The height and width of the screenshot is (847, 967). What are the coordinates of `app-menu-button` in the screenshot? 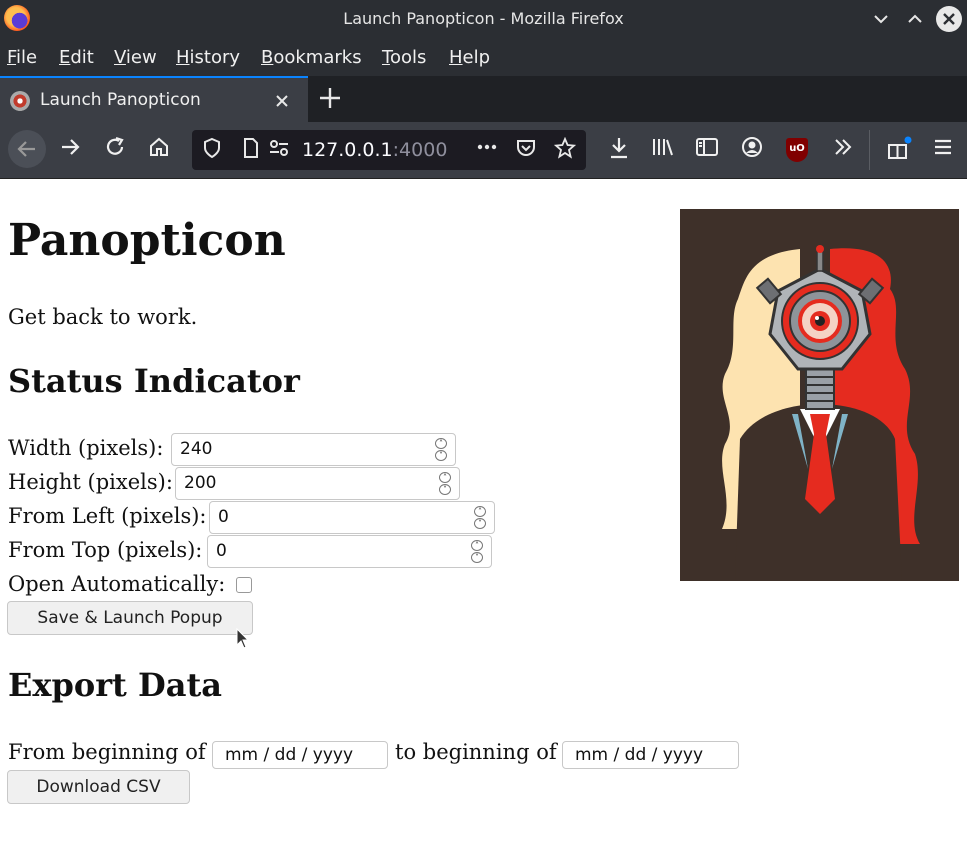 It's located at (943, 150).